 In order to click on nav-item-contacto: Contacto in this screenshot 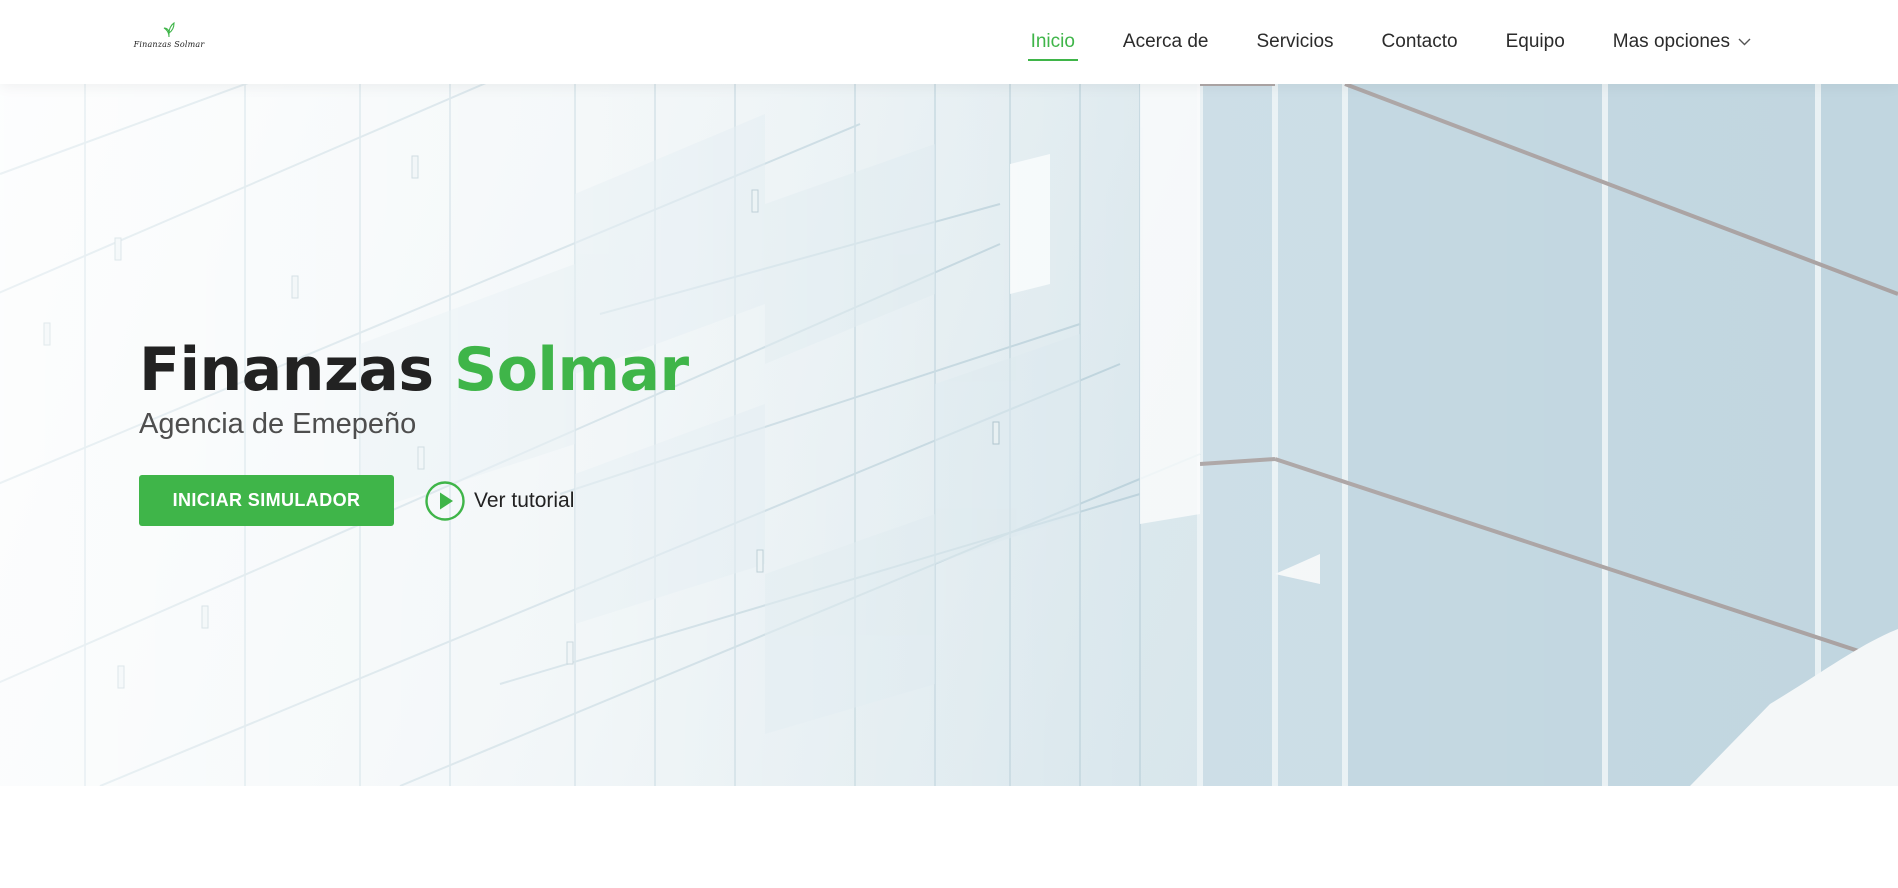, I will do `click(1420, 42)`.